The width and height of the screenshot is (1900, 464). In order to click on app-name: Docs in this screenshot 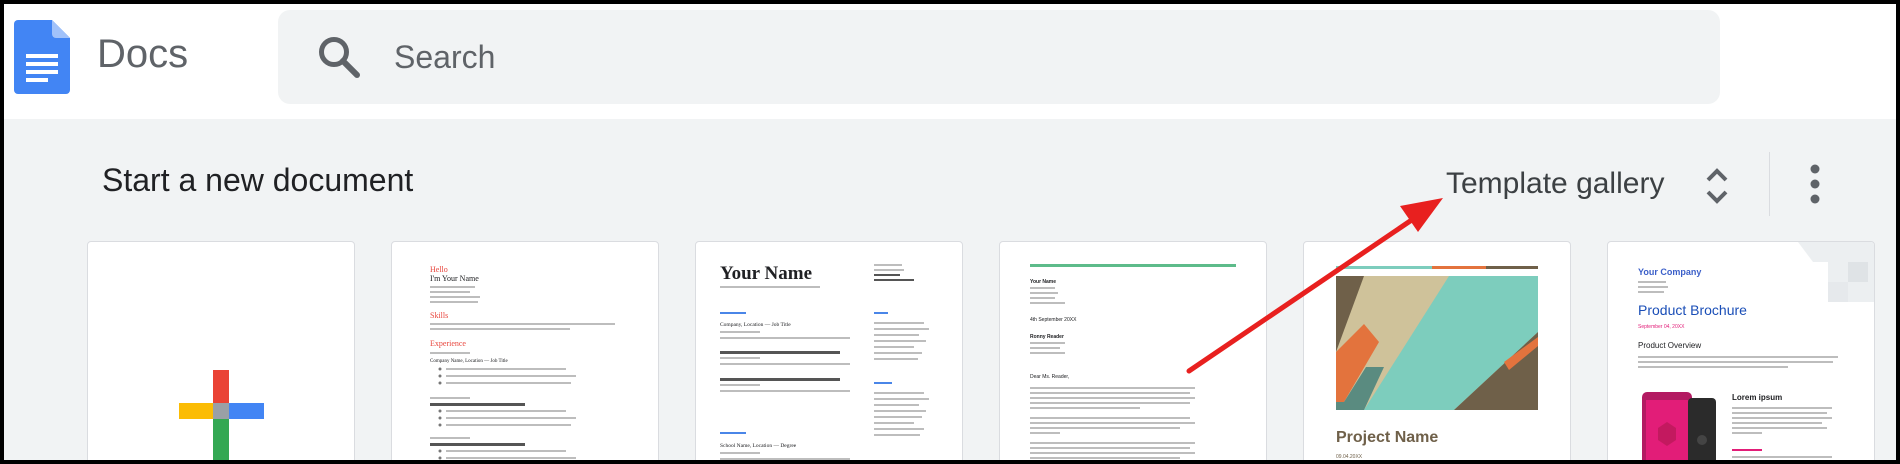, I will do `click(142, 54)`.